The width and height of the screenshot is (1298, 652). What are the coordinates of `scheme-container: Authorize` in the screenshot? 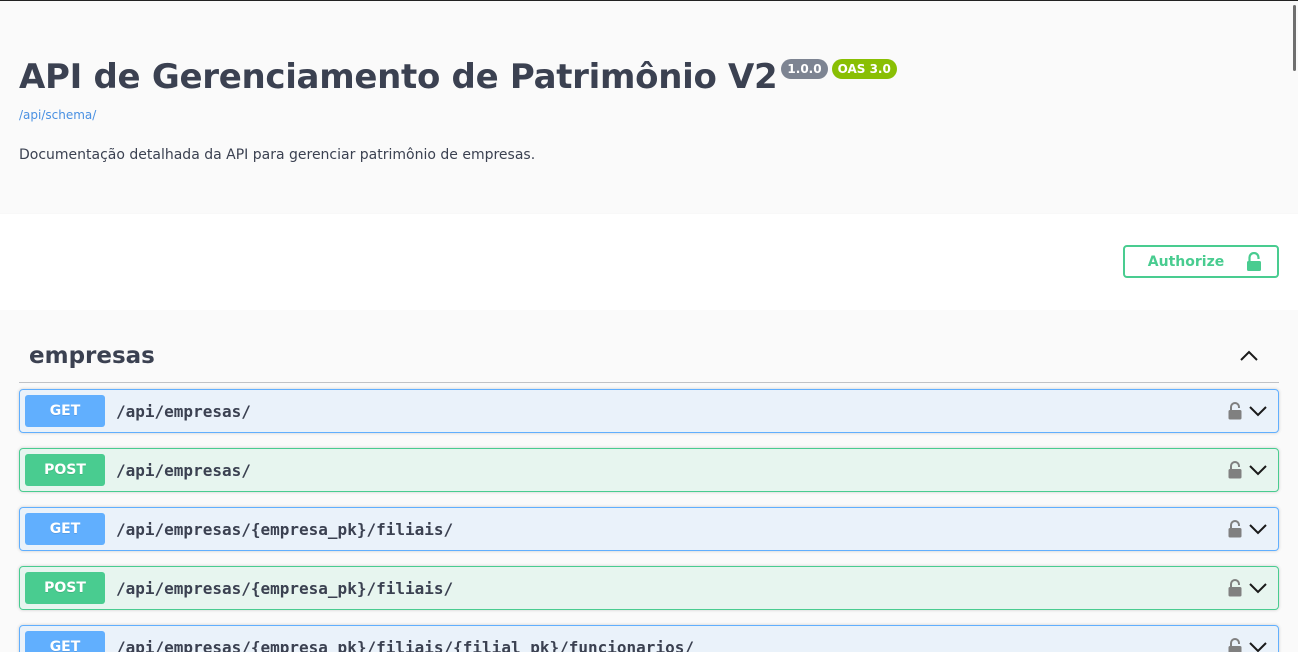 It's located at (649, 262).